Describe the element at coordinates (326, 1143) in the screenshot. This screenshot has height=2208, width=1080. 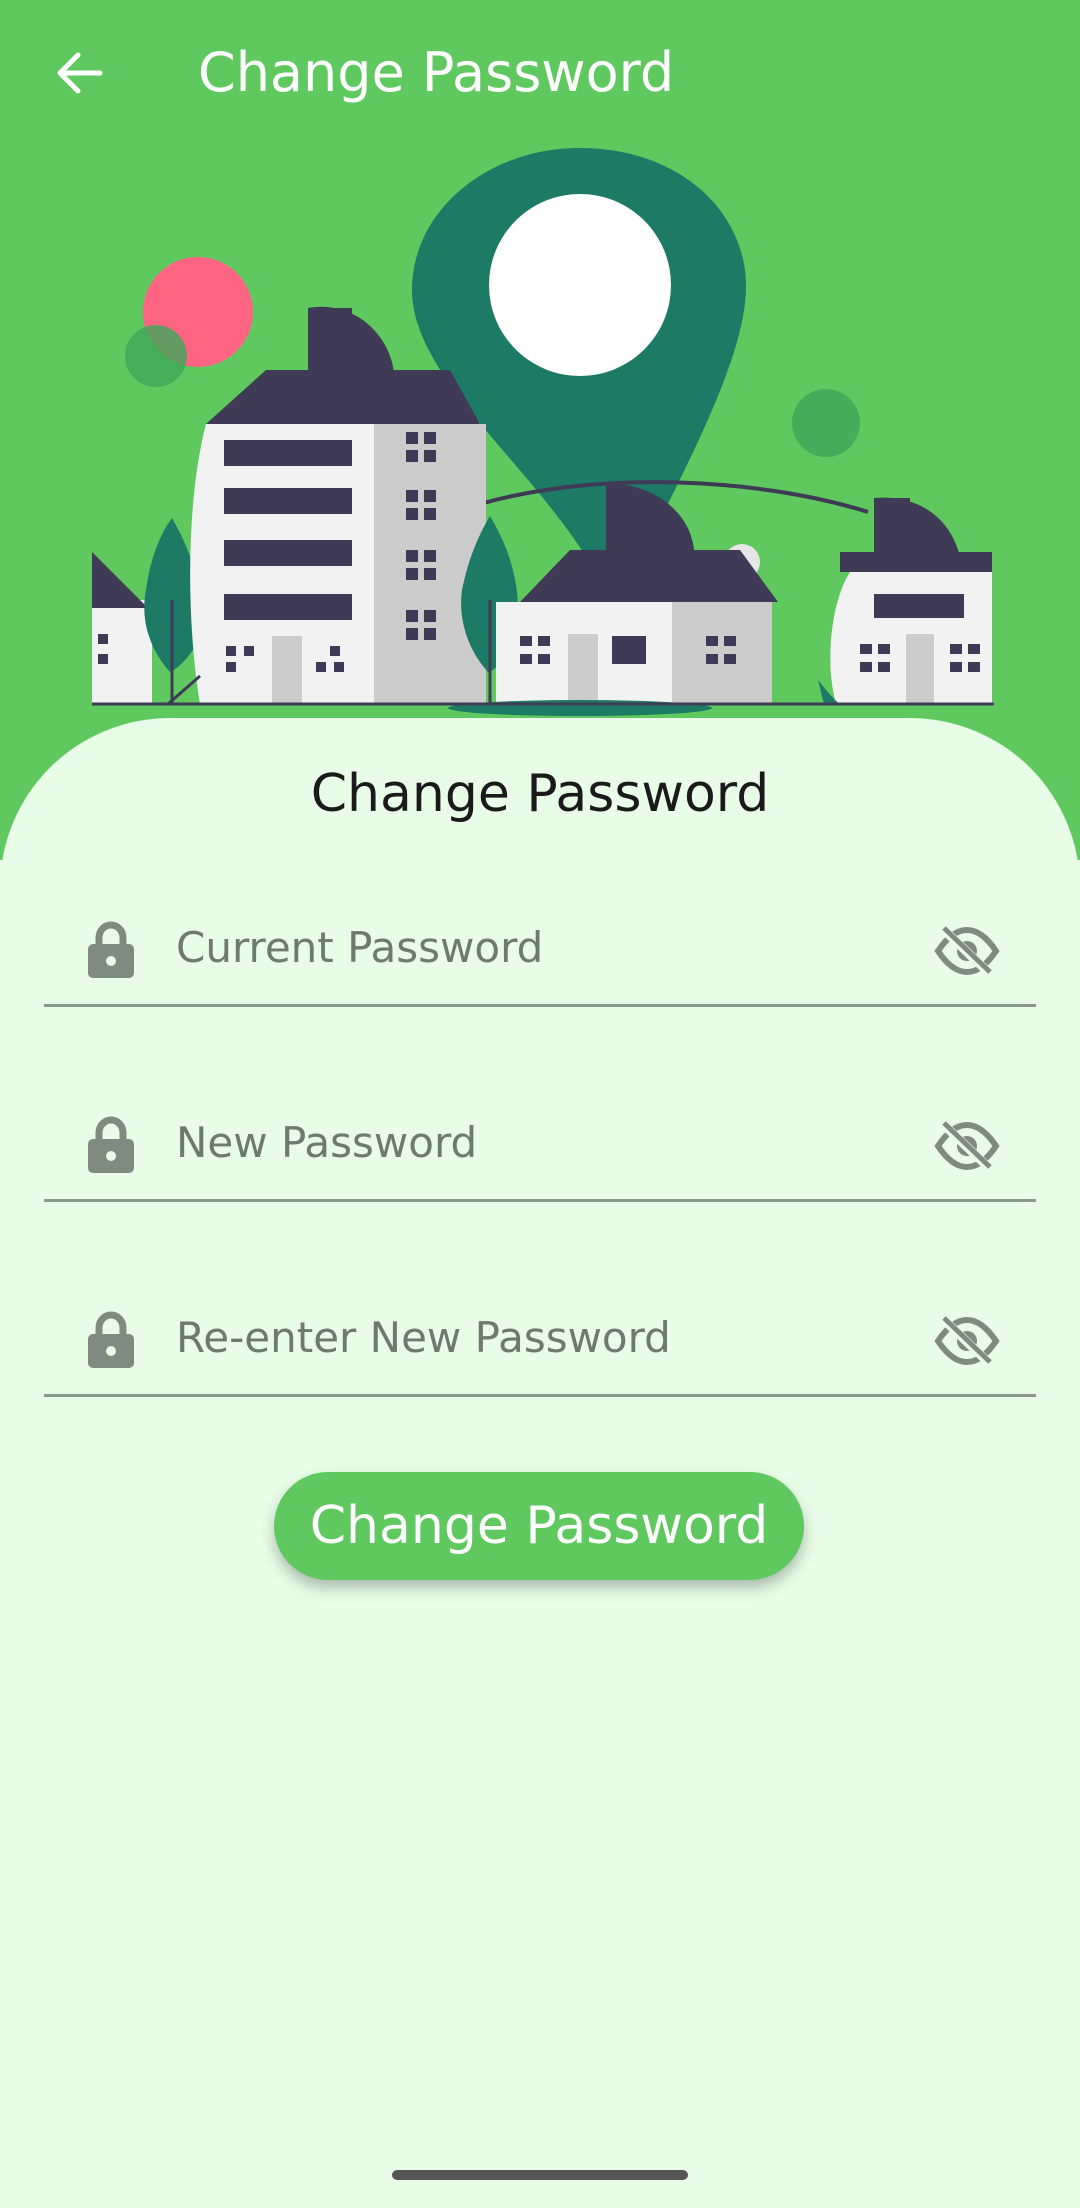
I see `new-password-input: New Password` at that location.